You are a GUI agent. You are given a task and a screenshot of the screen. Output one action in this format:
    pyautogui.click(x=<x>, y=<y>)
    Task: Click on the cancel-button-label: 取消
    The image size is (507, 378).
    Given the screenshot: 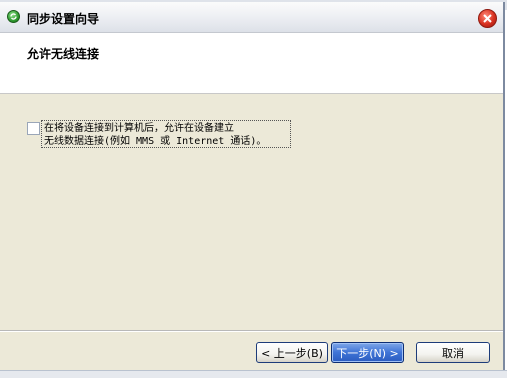 What is the action you would take?
    pyautogui.click(x=453, y=353)
    